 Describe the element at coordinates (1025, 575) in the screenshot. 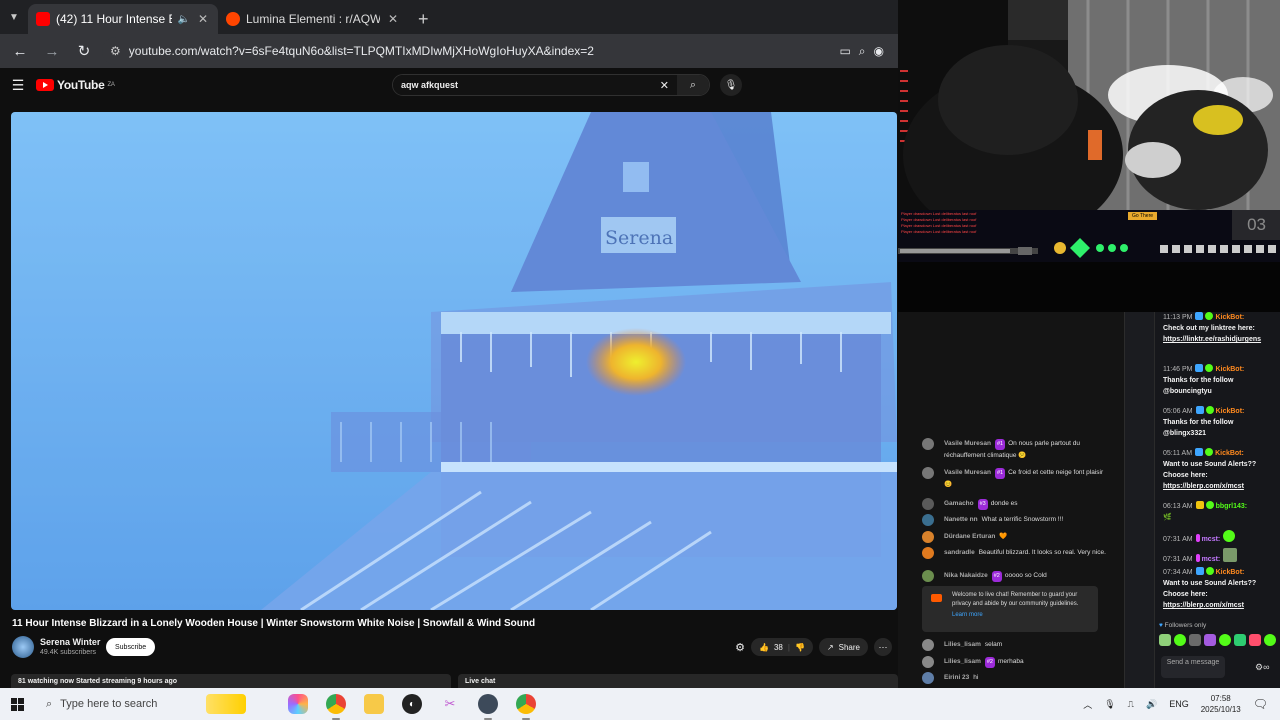

I see `chat-text: ooooo so Cold` at that location.